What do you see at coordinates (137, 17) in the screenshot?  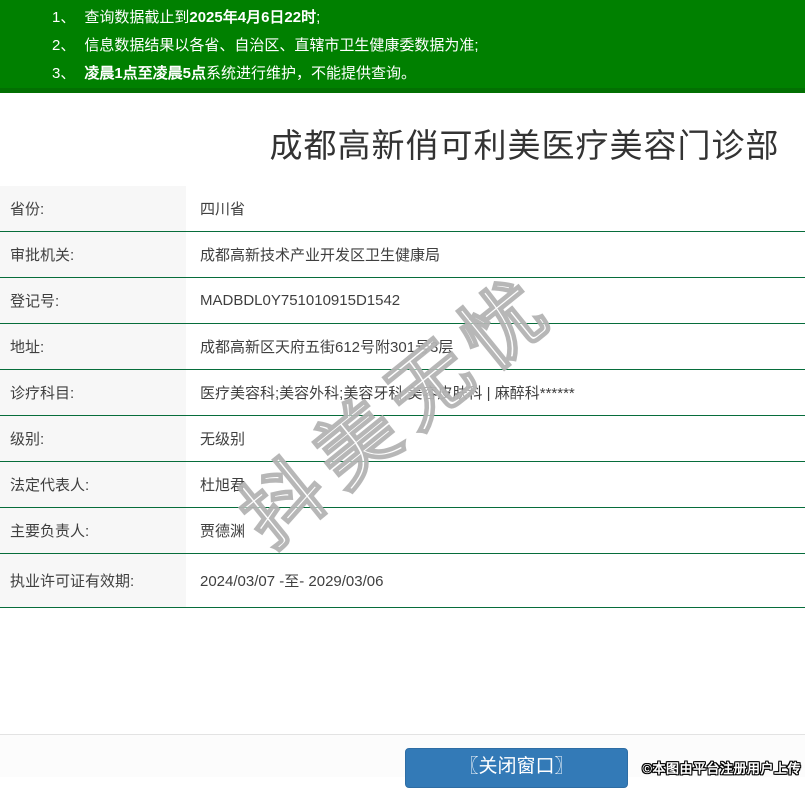 I see `notice-text: 查询数据截止到` at bounding box center [137, 17].